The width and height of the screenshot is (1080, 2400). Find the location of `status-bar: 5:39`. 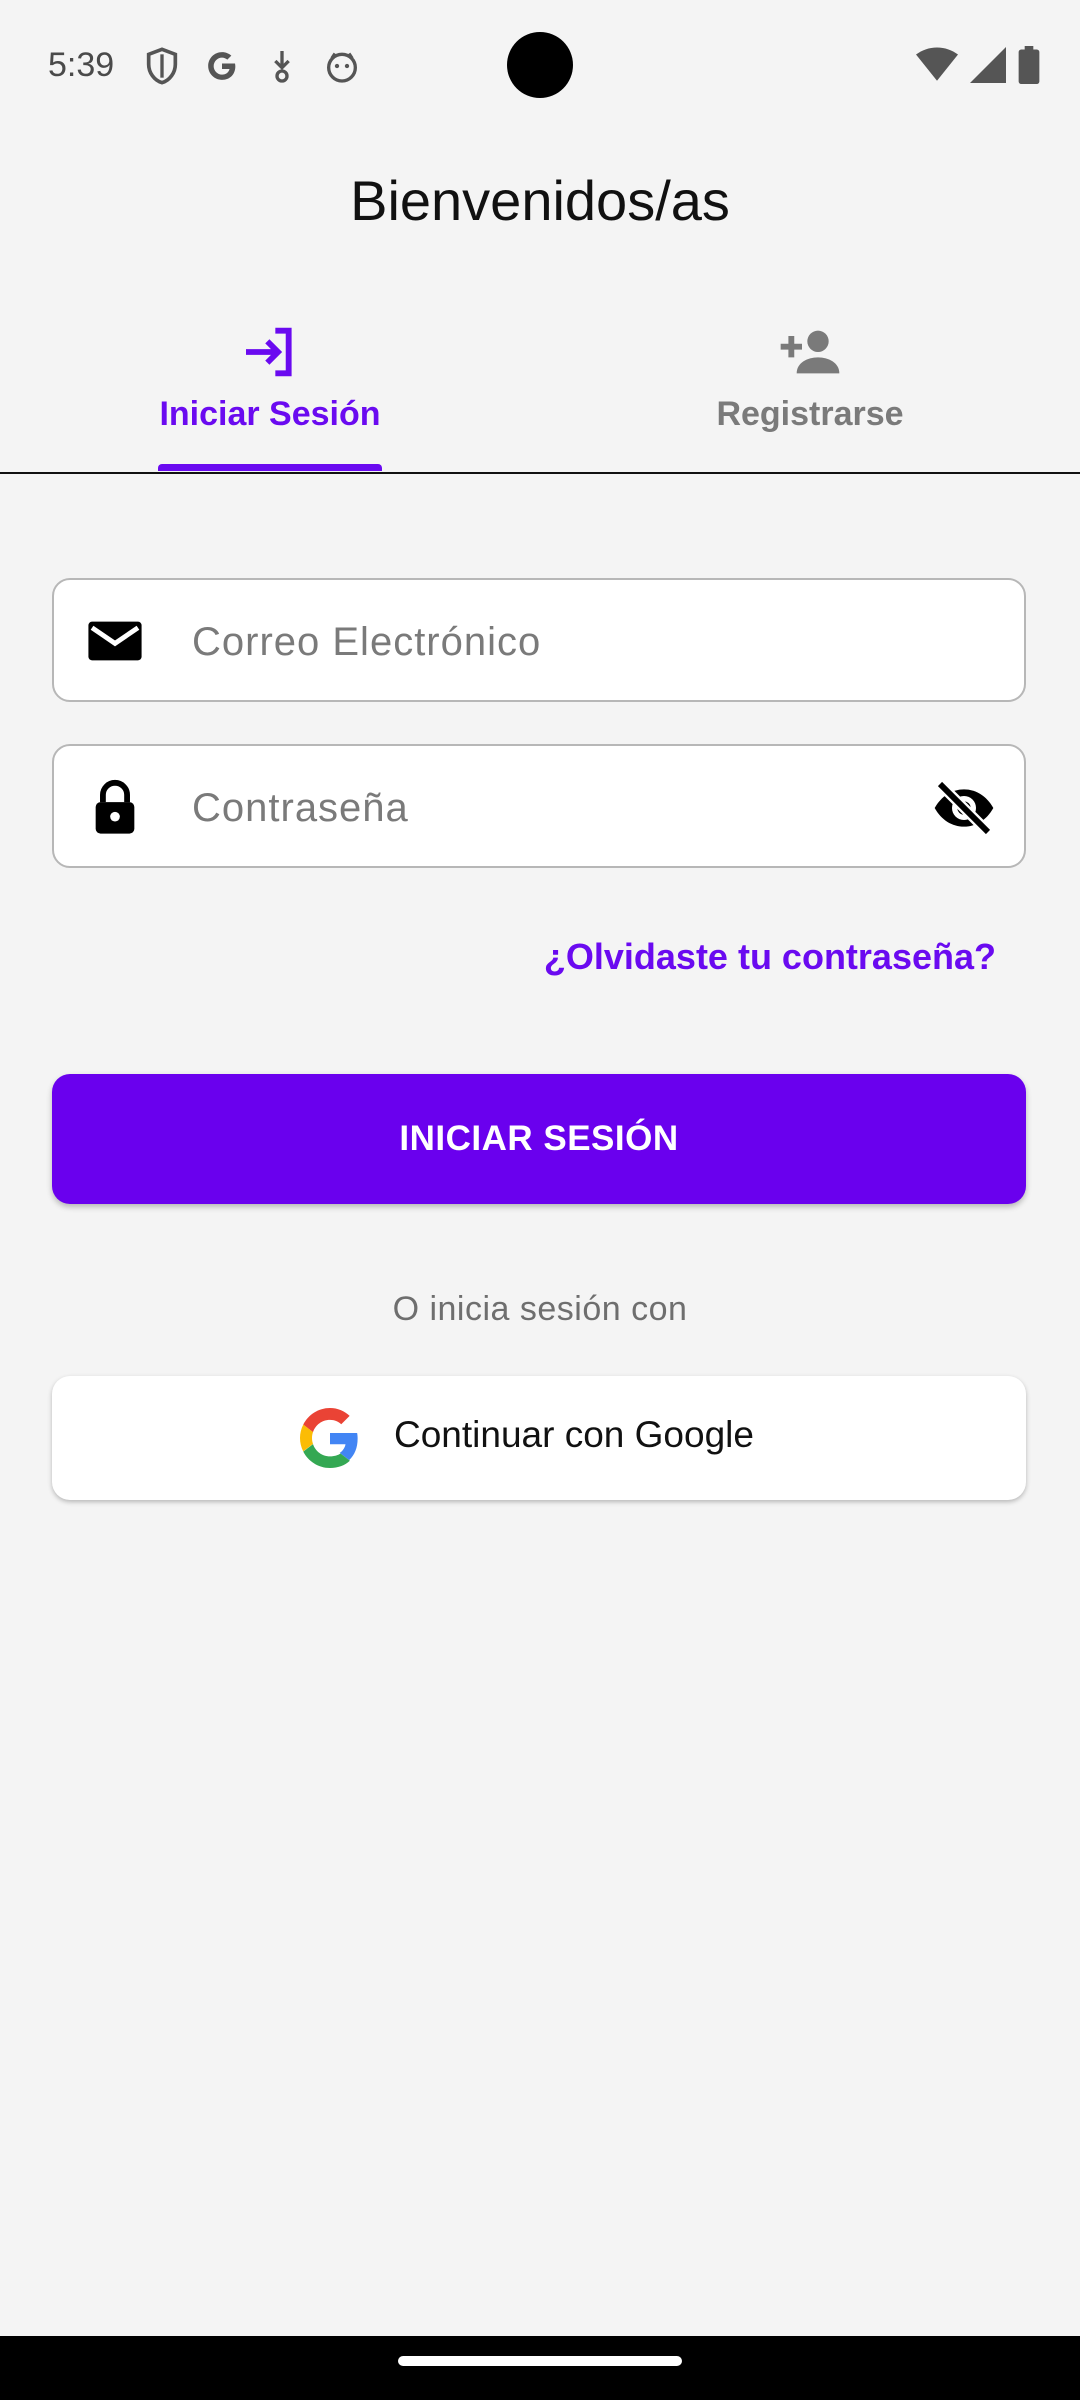

status-bar: 5:39 is located at coordinates (540, 65).